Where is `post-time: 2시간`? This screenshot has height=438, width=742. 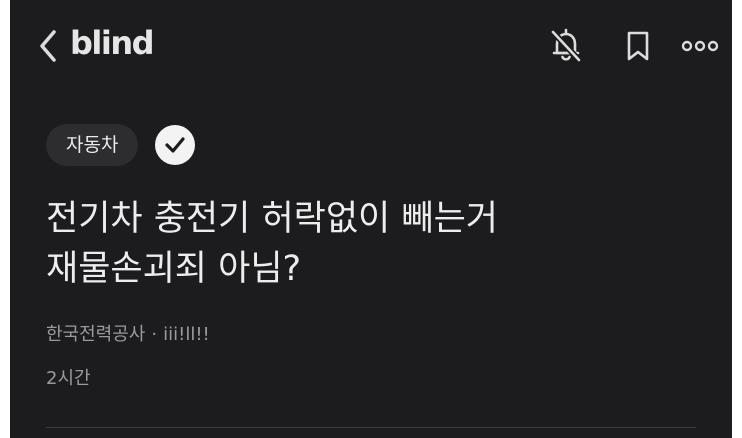
post-time: 2시간 is located at coordinates (68, 378).